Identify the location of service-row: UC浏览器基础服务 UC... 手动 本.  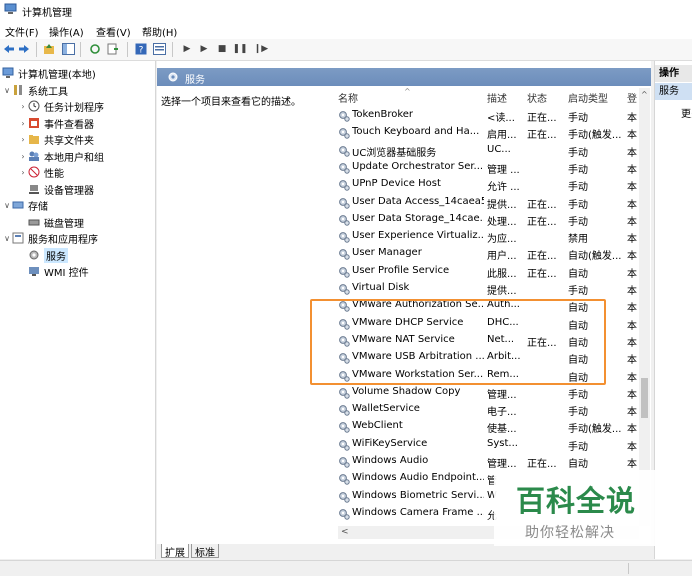
(488, 150).